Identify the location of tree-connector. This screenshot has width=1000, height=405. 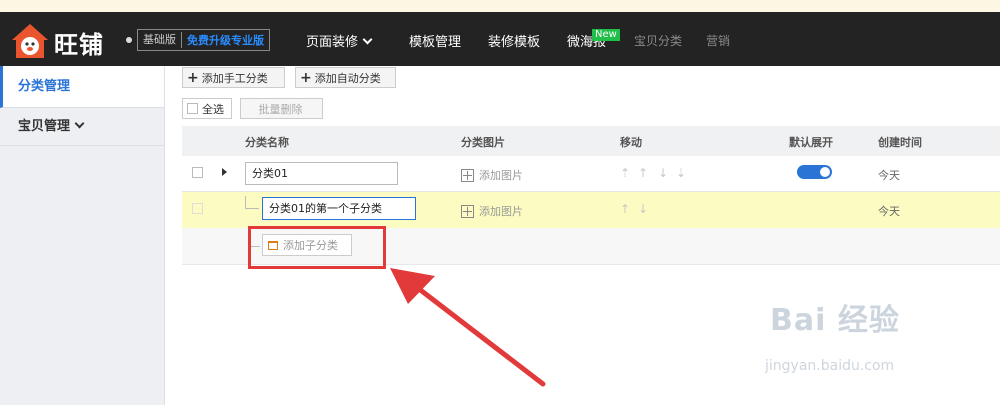
(252, 202).